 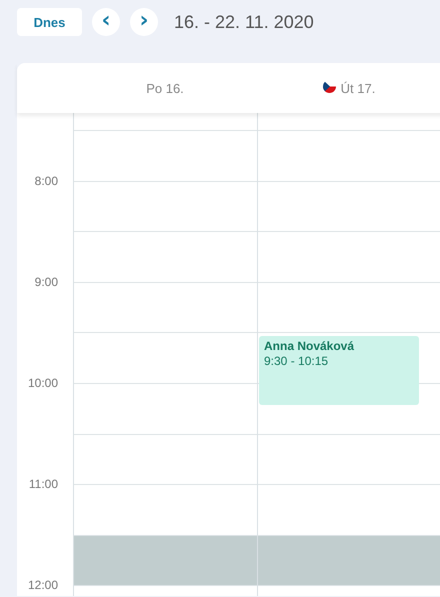 What do you see at coordinates (106, 22) in the screenshot?
I see `previous-button: ‹` at bounding box center [106, 22].